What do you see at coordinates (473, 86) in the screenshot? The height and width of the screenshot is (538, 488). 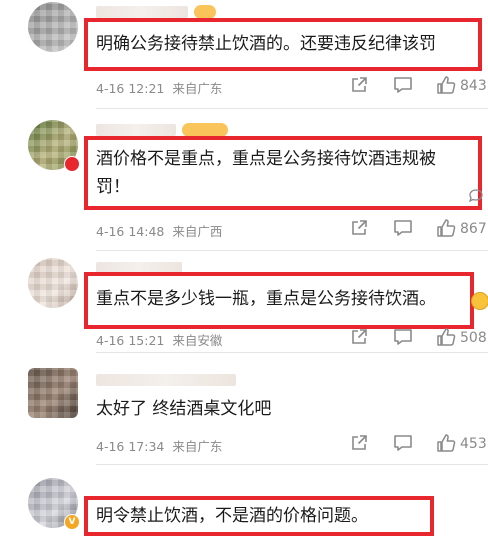 I see `like-count: 843` at bounding box center [473, 86].